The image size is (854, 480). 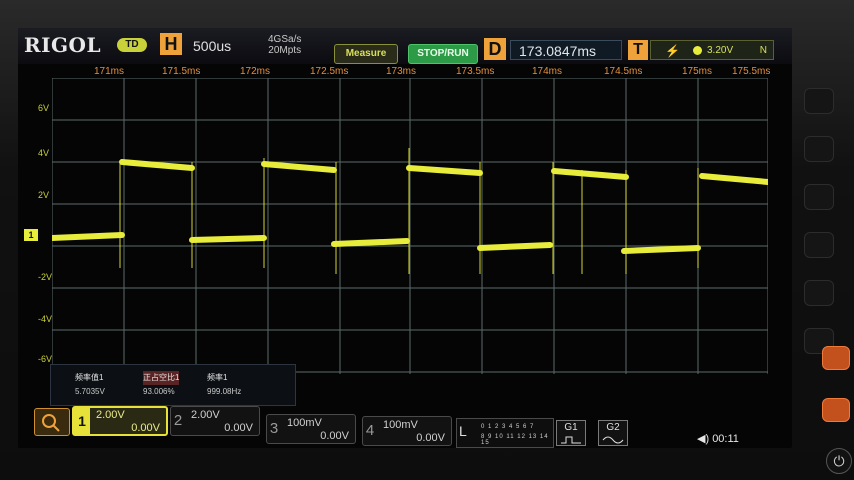 What do you see at coordinates (638, 50) in the screenshot?
I see `trigger-icon: T` at bounding box center [638, 50].